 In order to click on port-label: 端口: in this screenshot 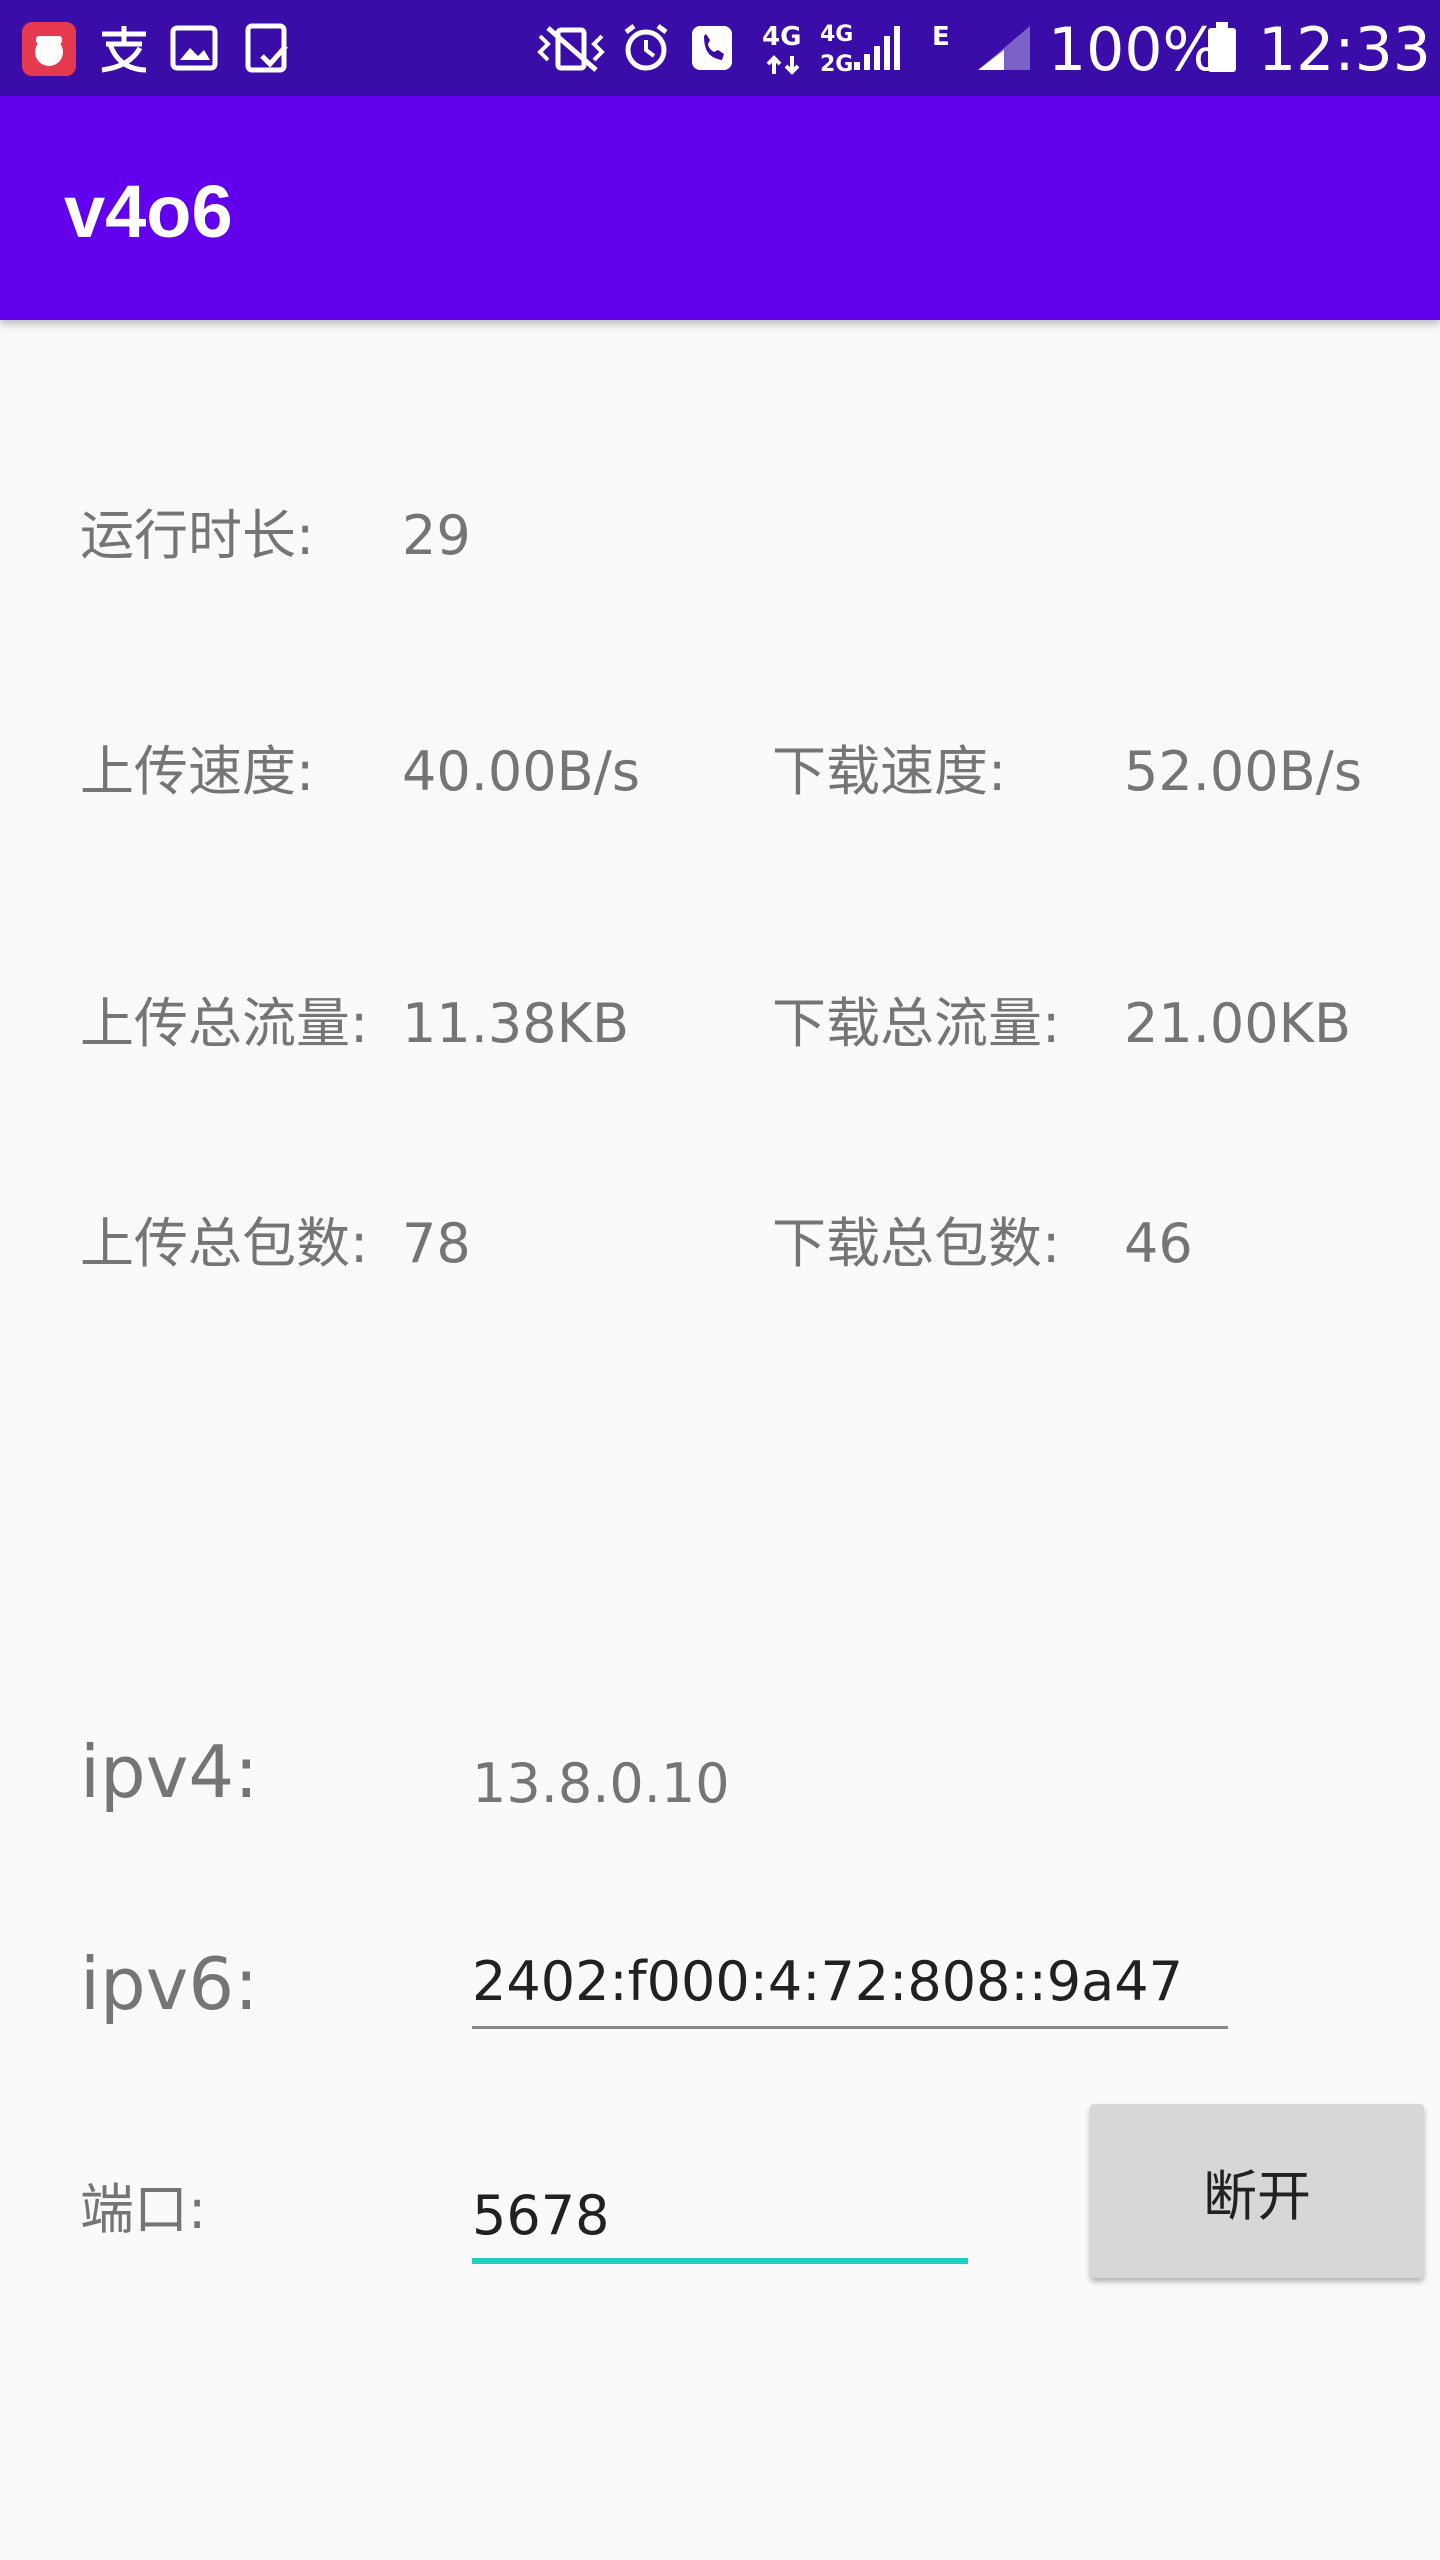, I will do `click(143, 2209)`.